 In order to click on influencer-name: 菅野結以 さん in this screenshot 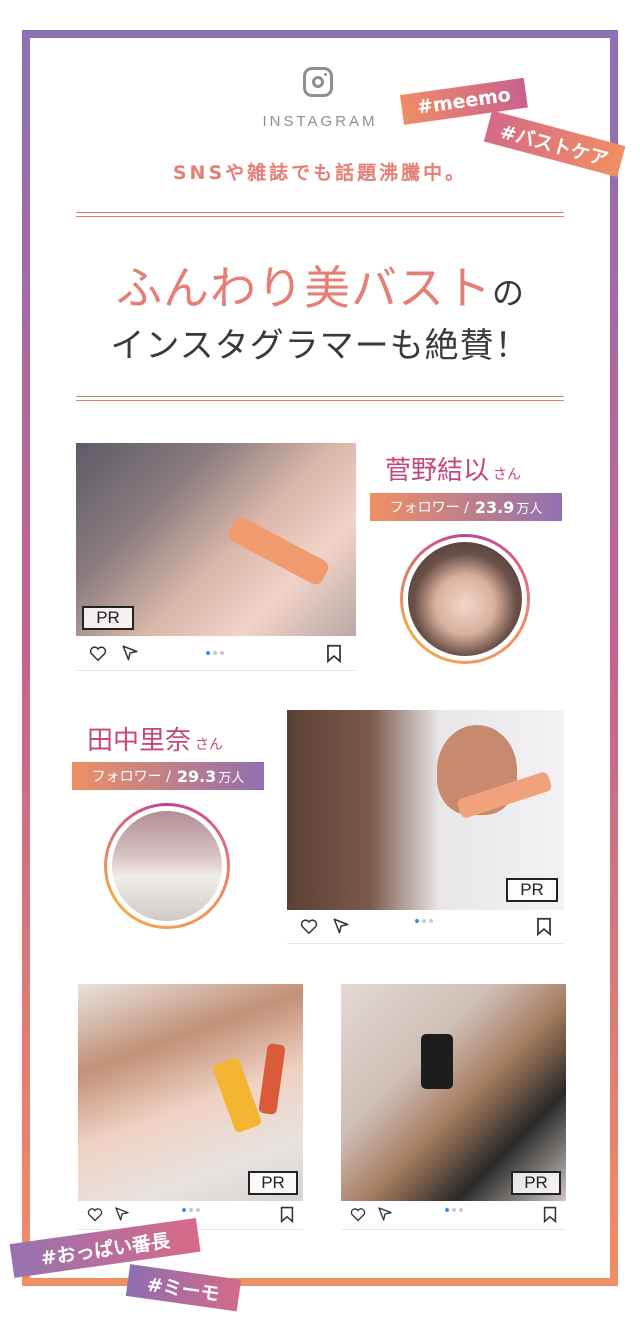, I will do `click(453, 468)`.